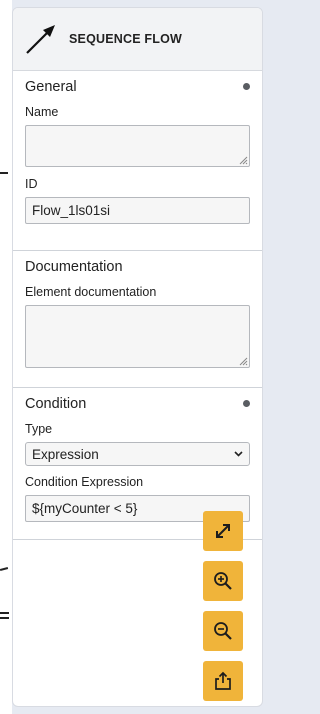 This screenshot has width=320, height=714. What do you see at coordinates (84, 482) in the screenshot?
I see `condition-expression-label: Condition Expression` at bounding box center [84, 482].